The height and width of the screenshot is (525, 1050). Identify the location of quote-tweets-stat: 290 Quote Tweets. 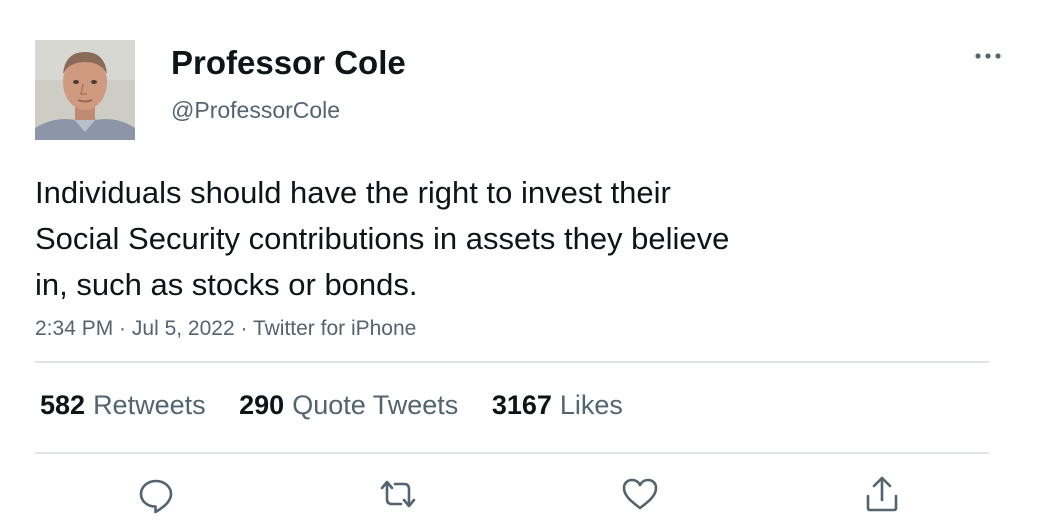
(348, 405).